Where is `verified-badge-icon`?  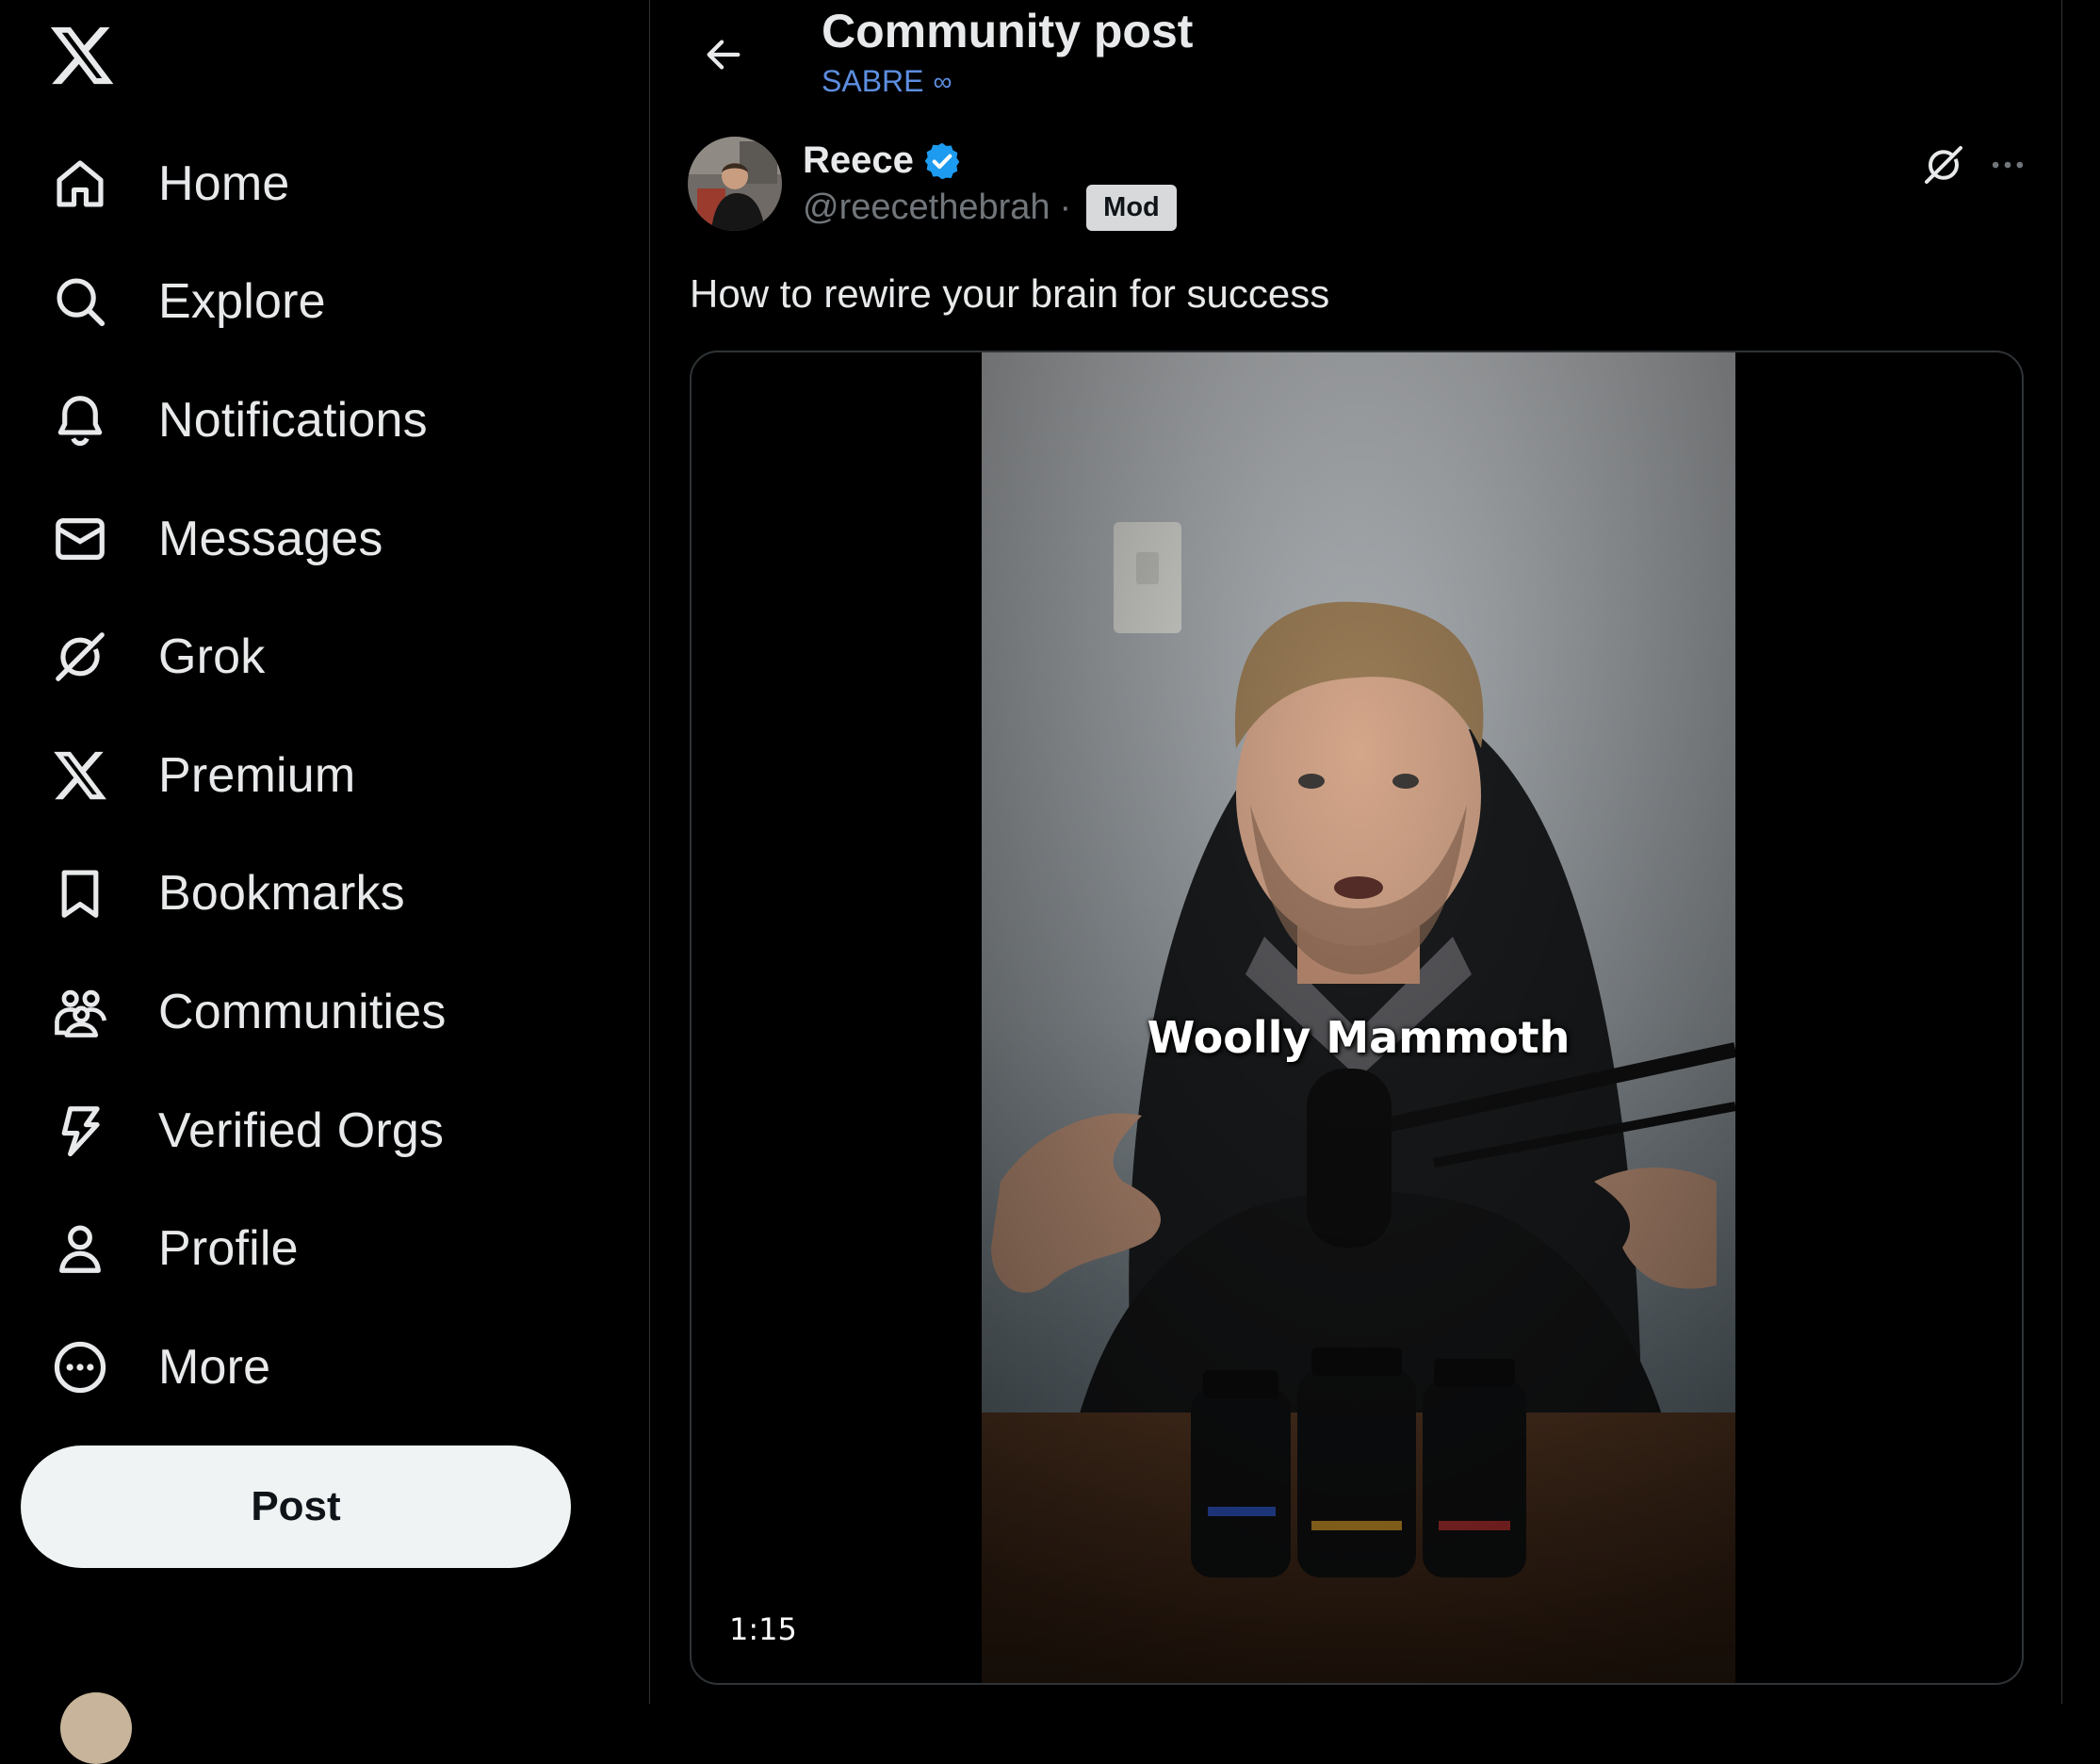
verified-badge-icon is located at coordinates (942, 160).